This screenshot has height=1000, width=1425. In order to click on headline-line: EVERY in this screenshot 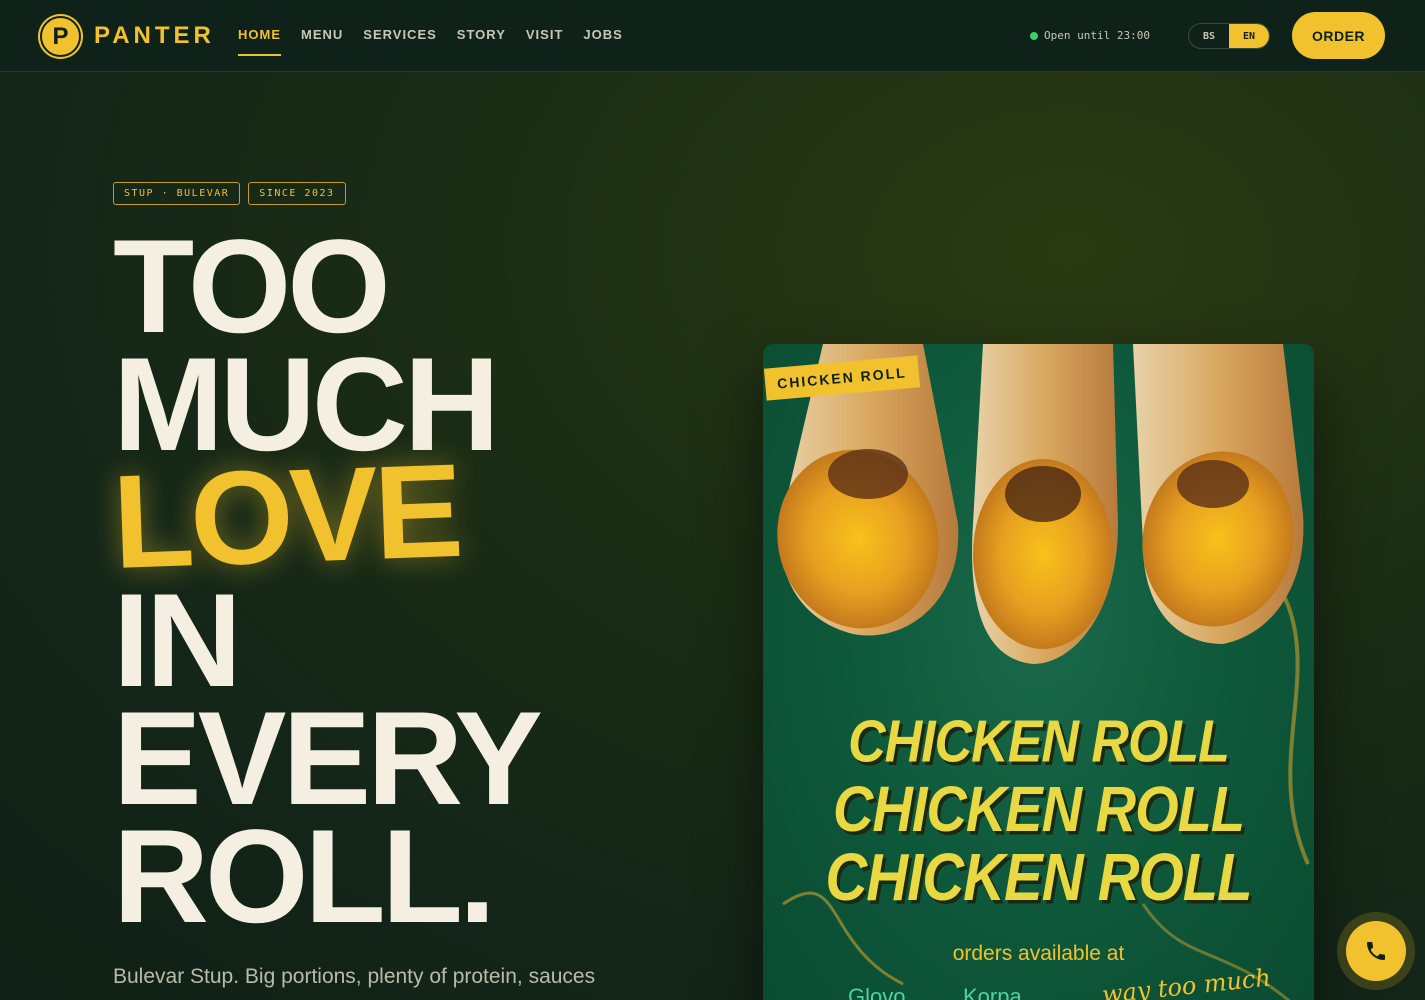, I will do `click(328, 759)`.